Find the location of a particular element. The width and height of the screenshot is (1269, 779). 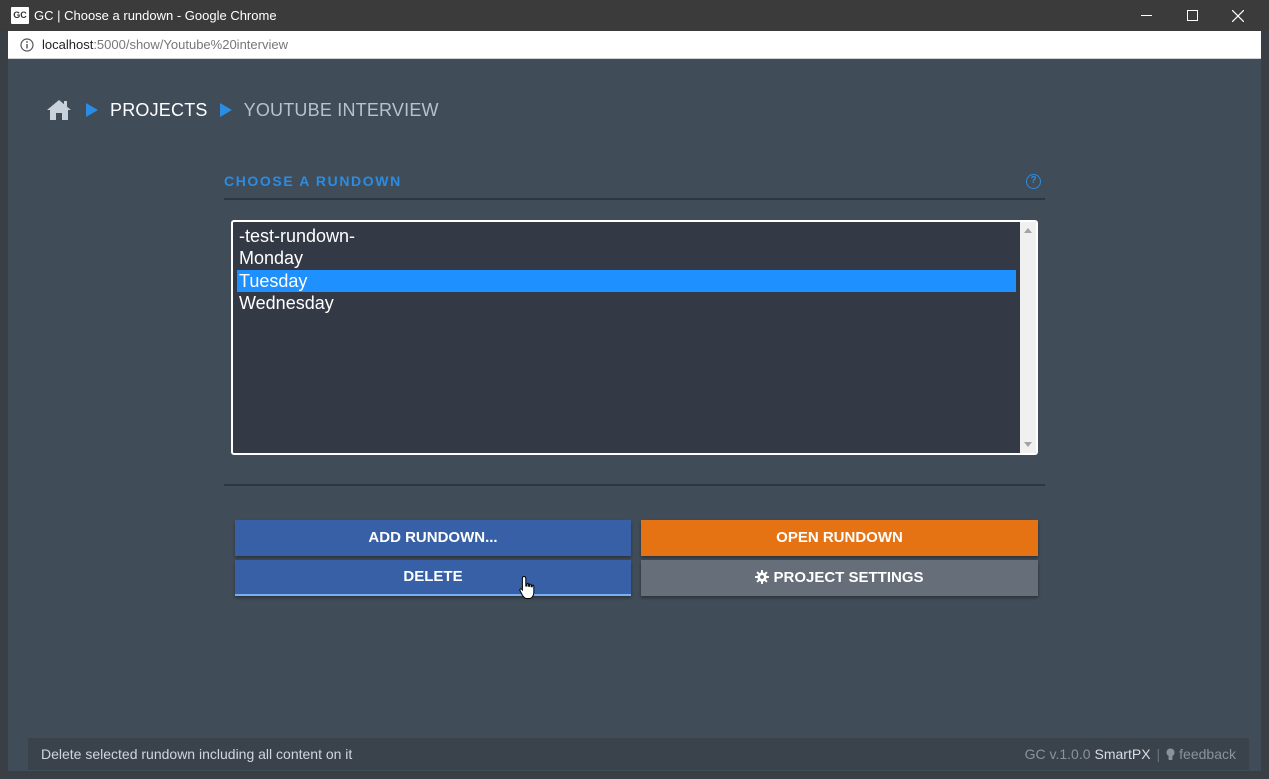

list-item: -test-rundown- is located at coordinates (626, 236).